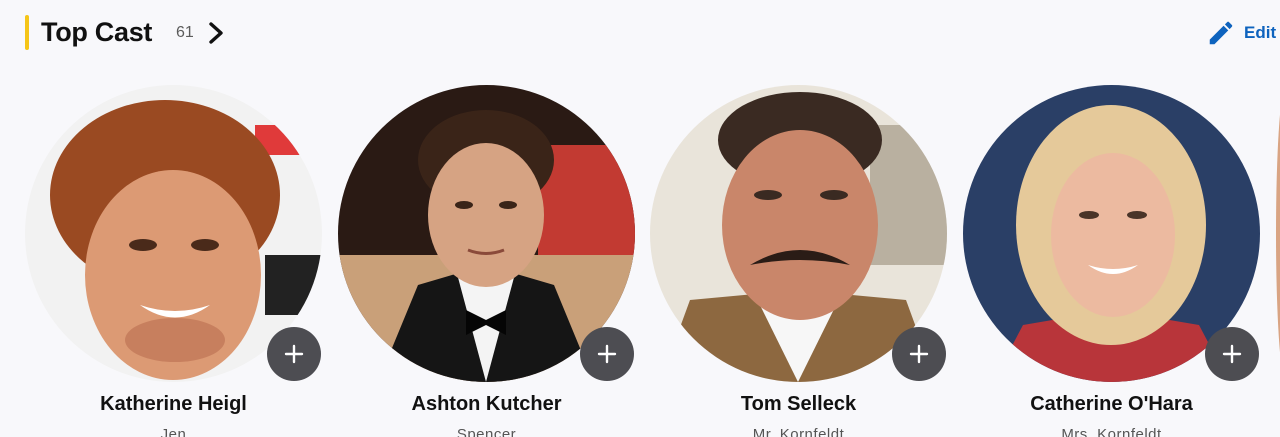 The height and width of the screenshot is (437, 1280). Describe the element at coordinates (173, 431) in the screenshot. I see `cast-role: Jen` at that location.